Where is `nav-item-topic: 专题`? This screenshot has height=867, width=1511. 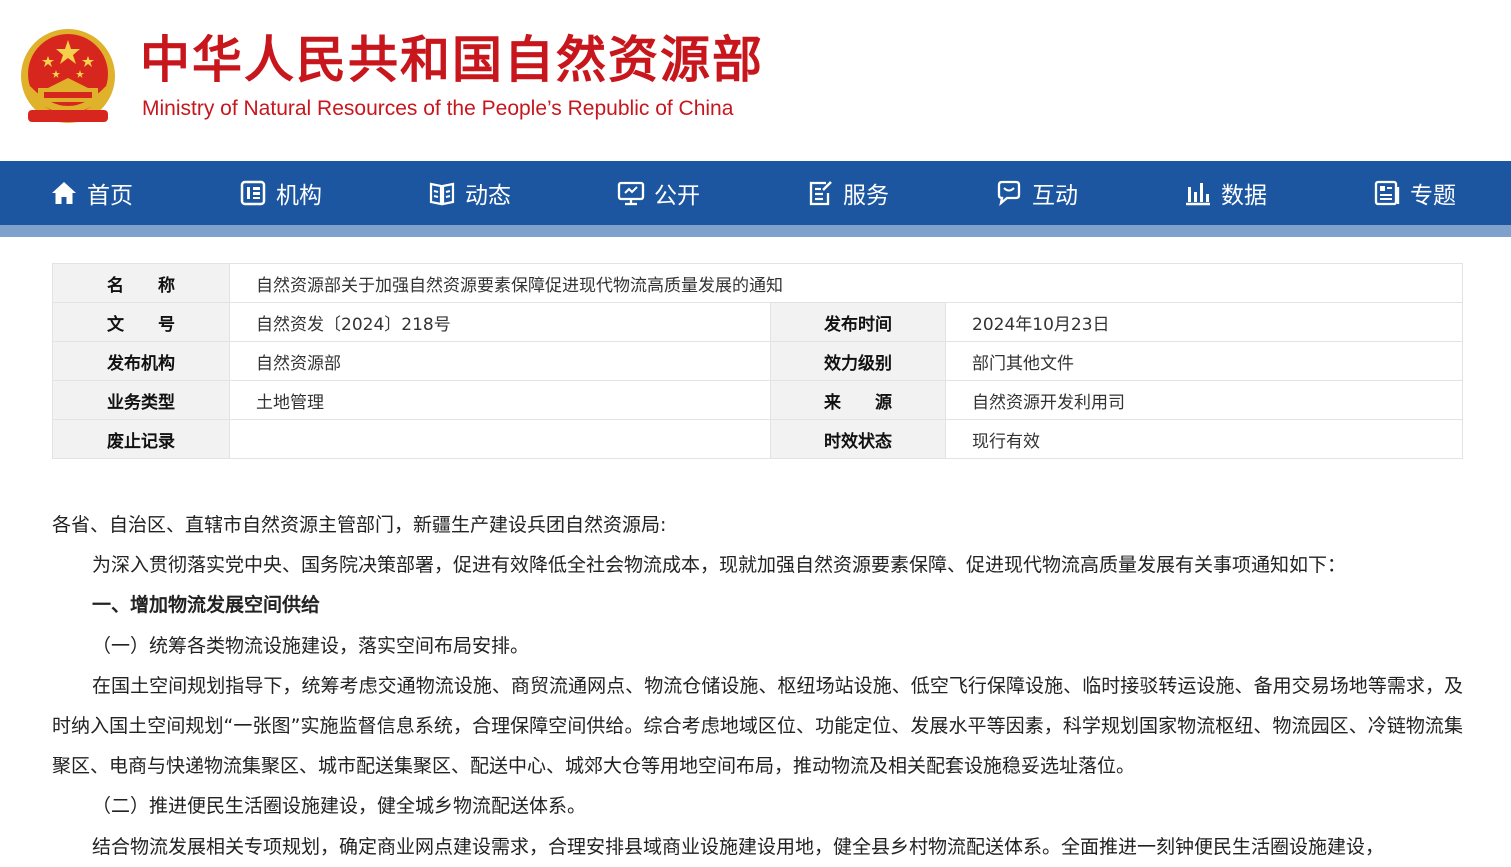 nav-item-topic: 专题 is located at coordinates (1414, 193).